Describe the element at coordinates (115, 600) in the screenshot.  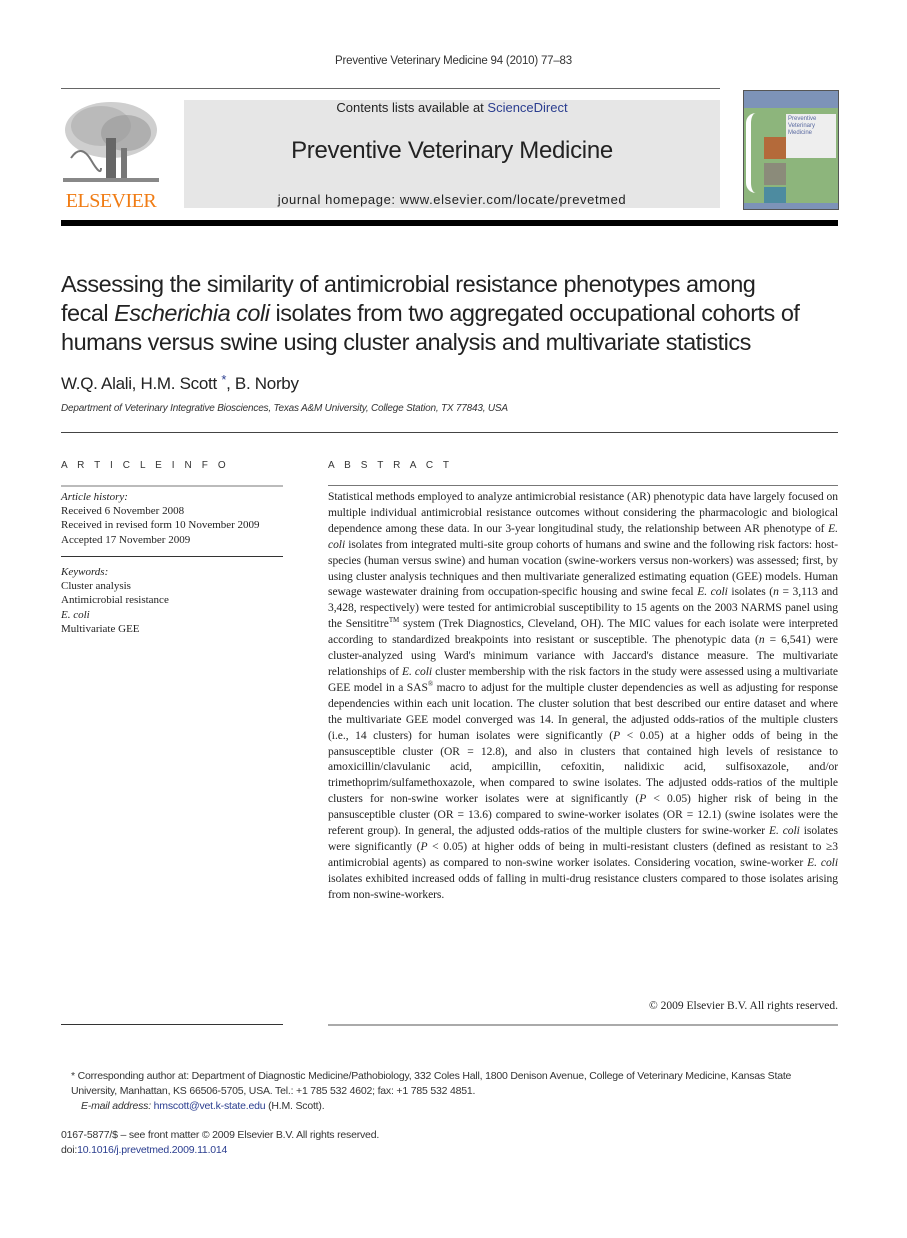
I see `keyword-item: Antimicrobial resistance` at that location.